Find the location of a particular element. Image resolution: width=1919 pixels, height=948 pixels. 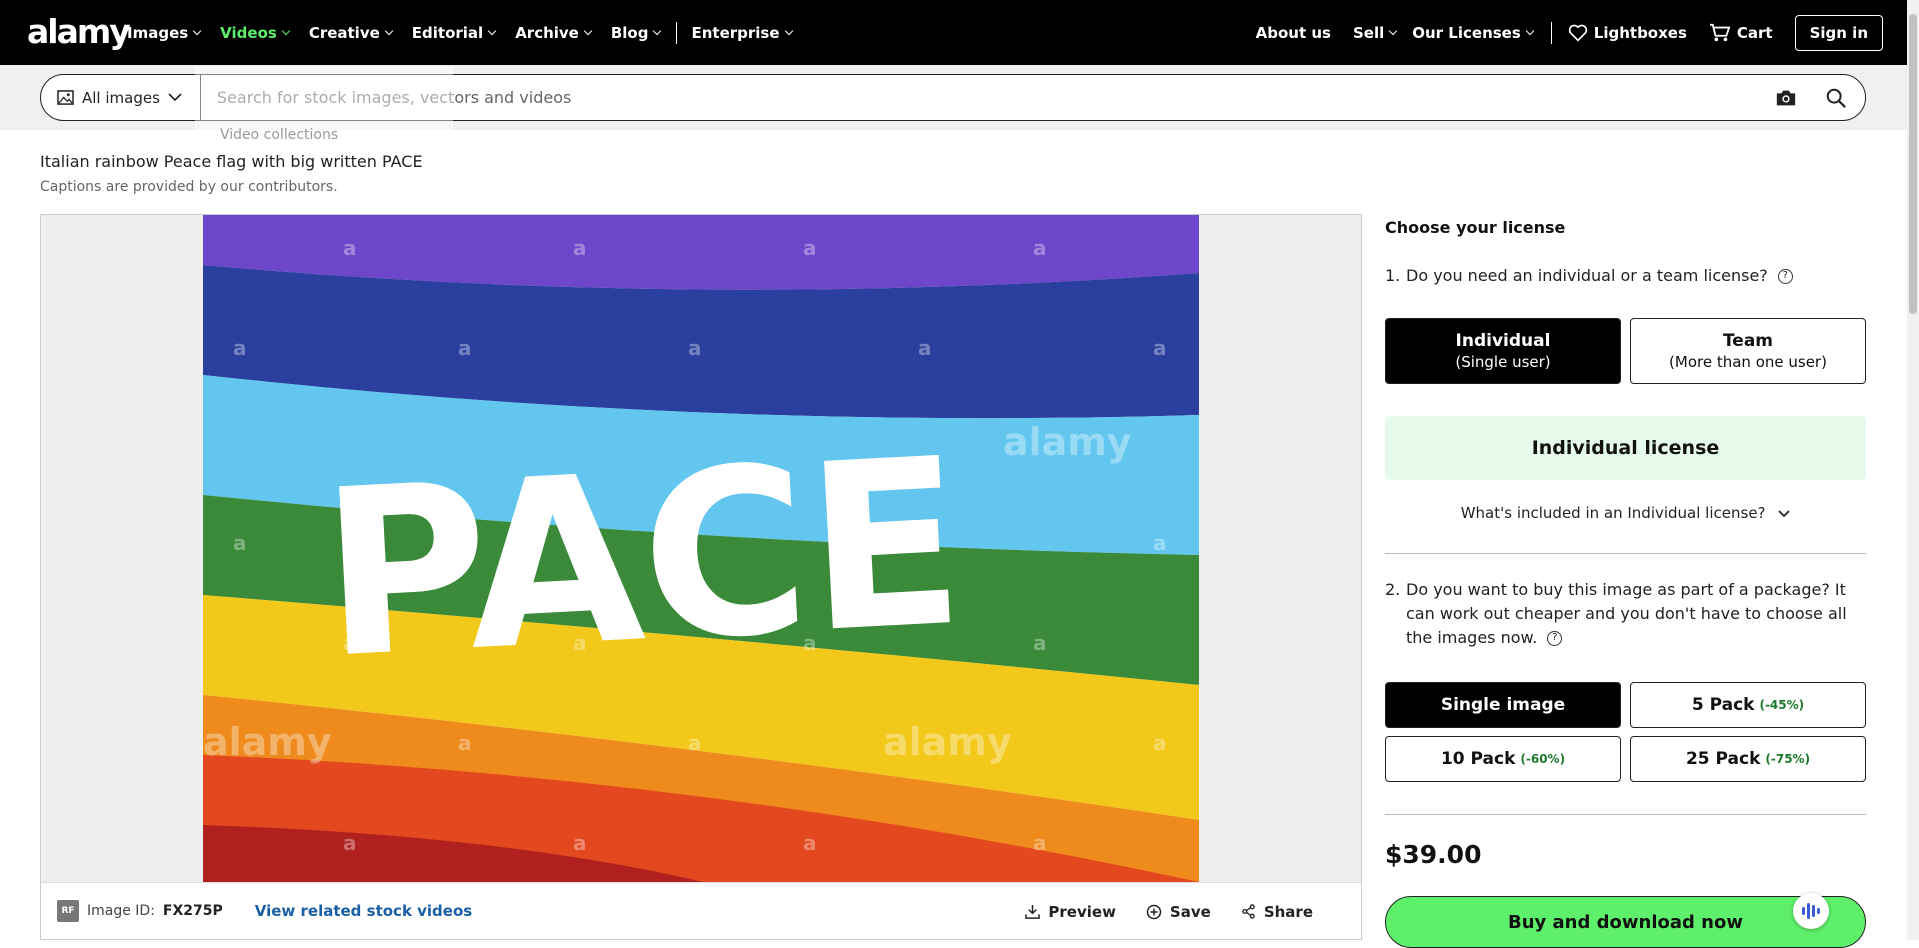

pack-single-image: Single image is located at coordinates (1503, 705).